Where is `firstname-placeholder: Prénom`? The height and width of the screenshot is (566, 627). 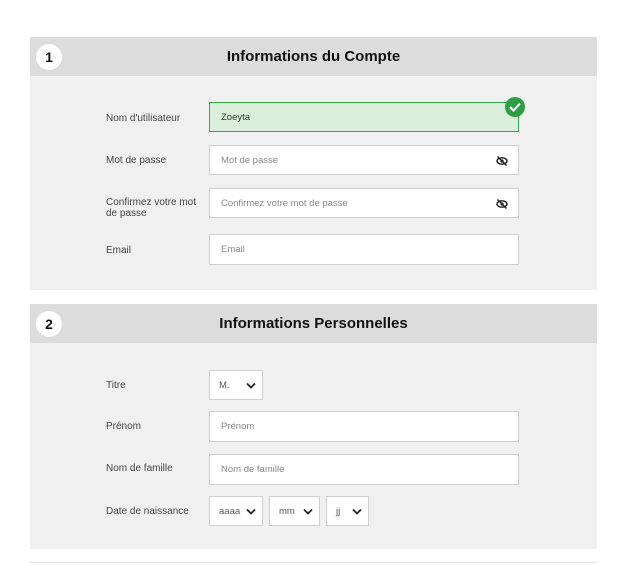 firstname-placeholder: Prénom is located at coordinates (238, 426).